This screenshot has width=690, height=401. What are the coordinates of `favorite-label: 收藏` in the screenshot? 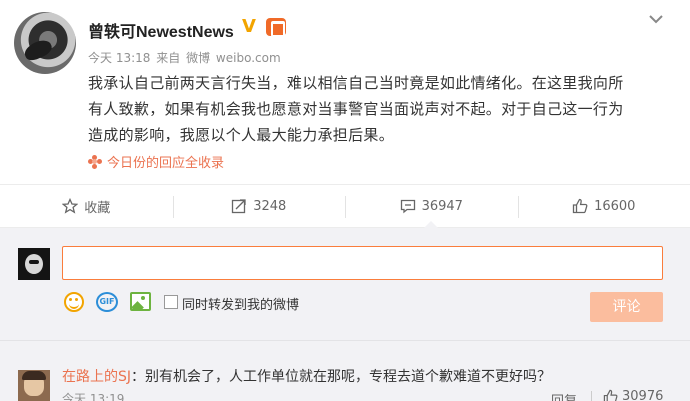 It's located at (97, 208).